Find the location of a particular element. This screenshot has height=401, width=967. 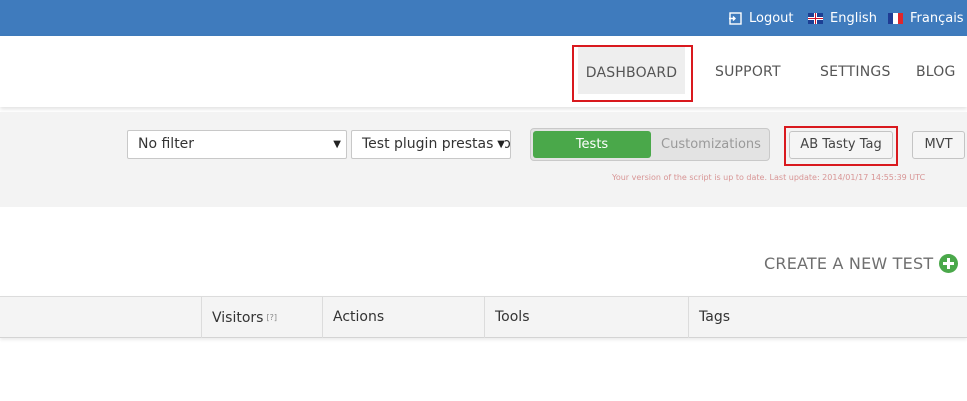

language-english: English is located at coordinates (842, 18).